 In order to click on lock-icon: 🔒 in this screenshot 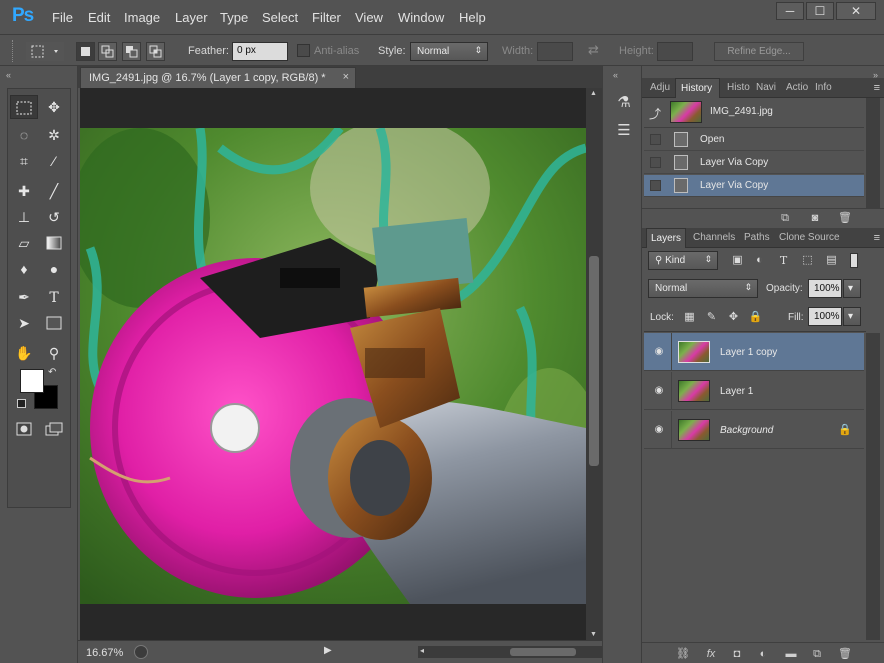, I will do `click(845, 429)`.